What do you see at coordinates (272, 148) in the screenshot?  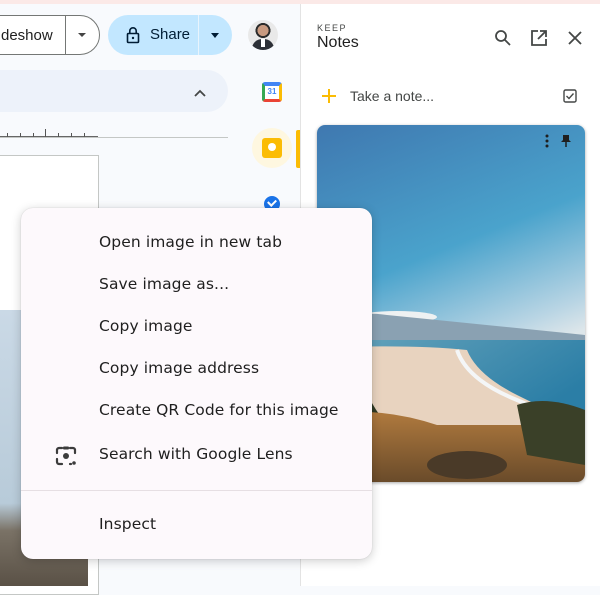 I see `keep-icon` at bounding box center [272, 148].